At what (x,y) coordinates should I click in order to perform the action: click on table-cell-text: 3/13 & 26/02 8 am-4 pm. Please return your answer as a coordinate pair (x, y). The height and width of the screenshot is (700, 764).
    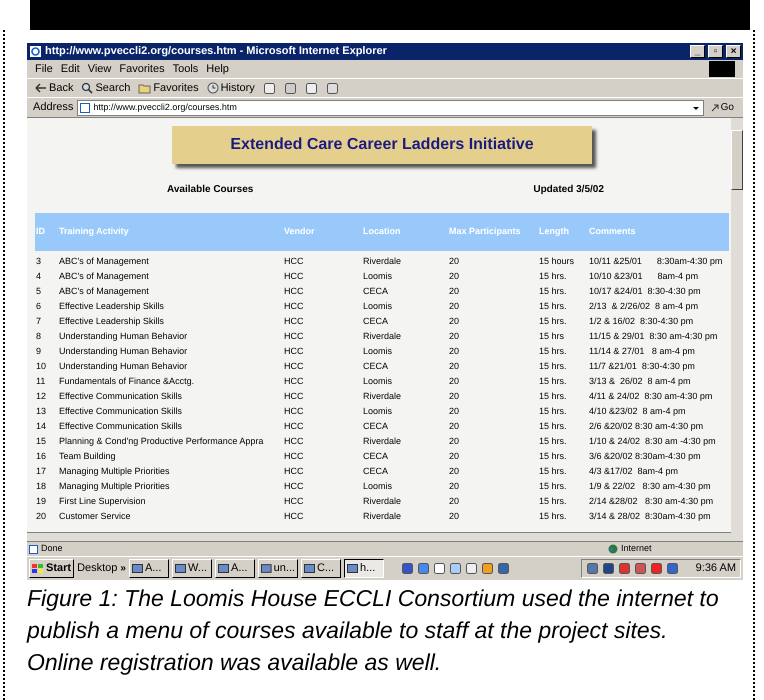
    Looking at the image, I should click on (640, 381).